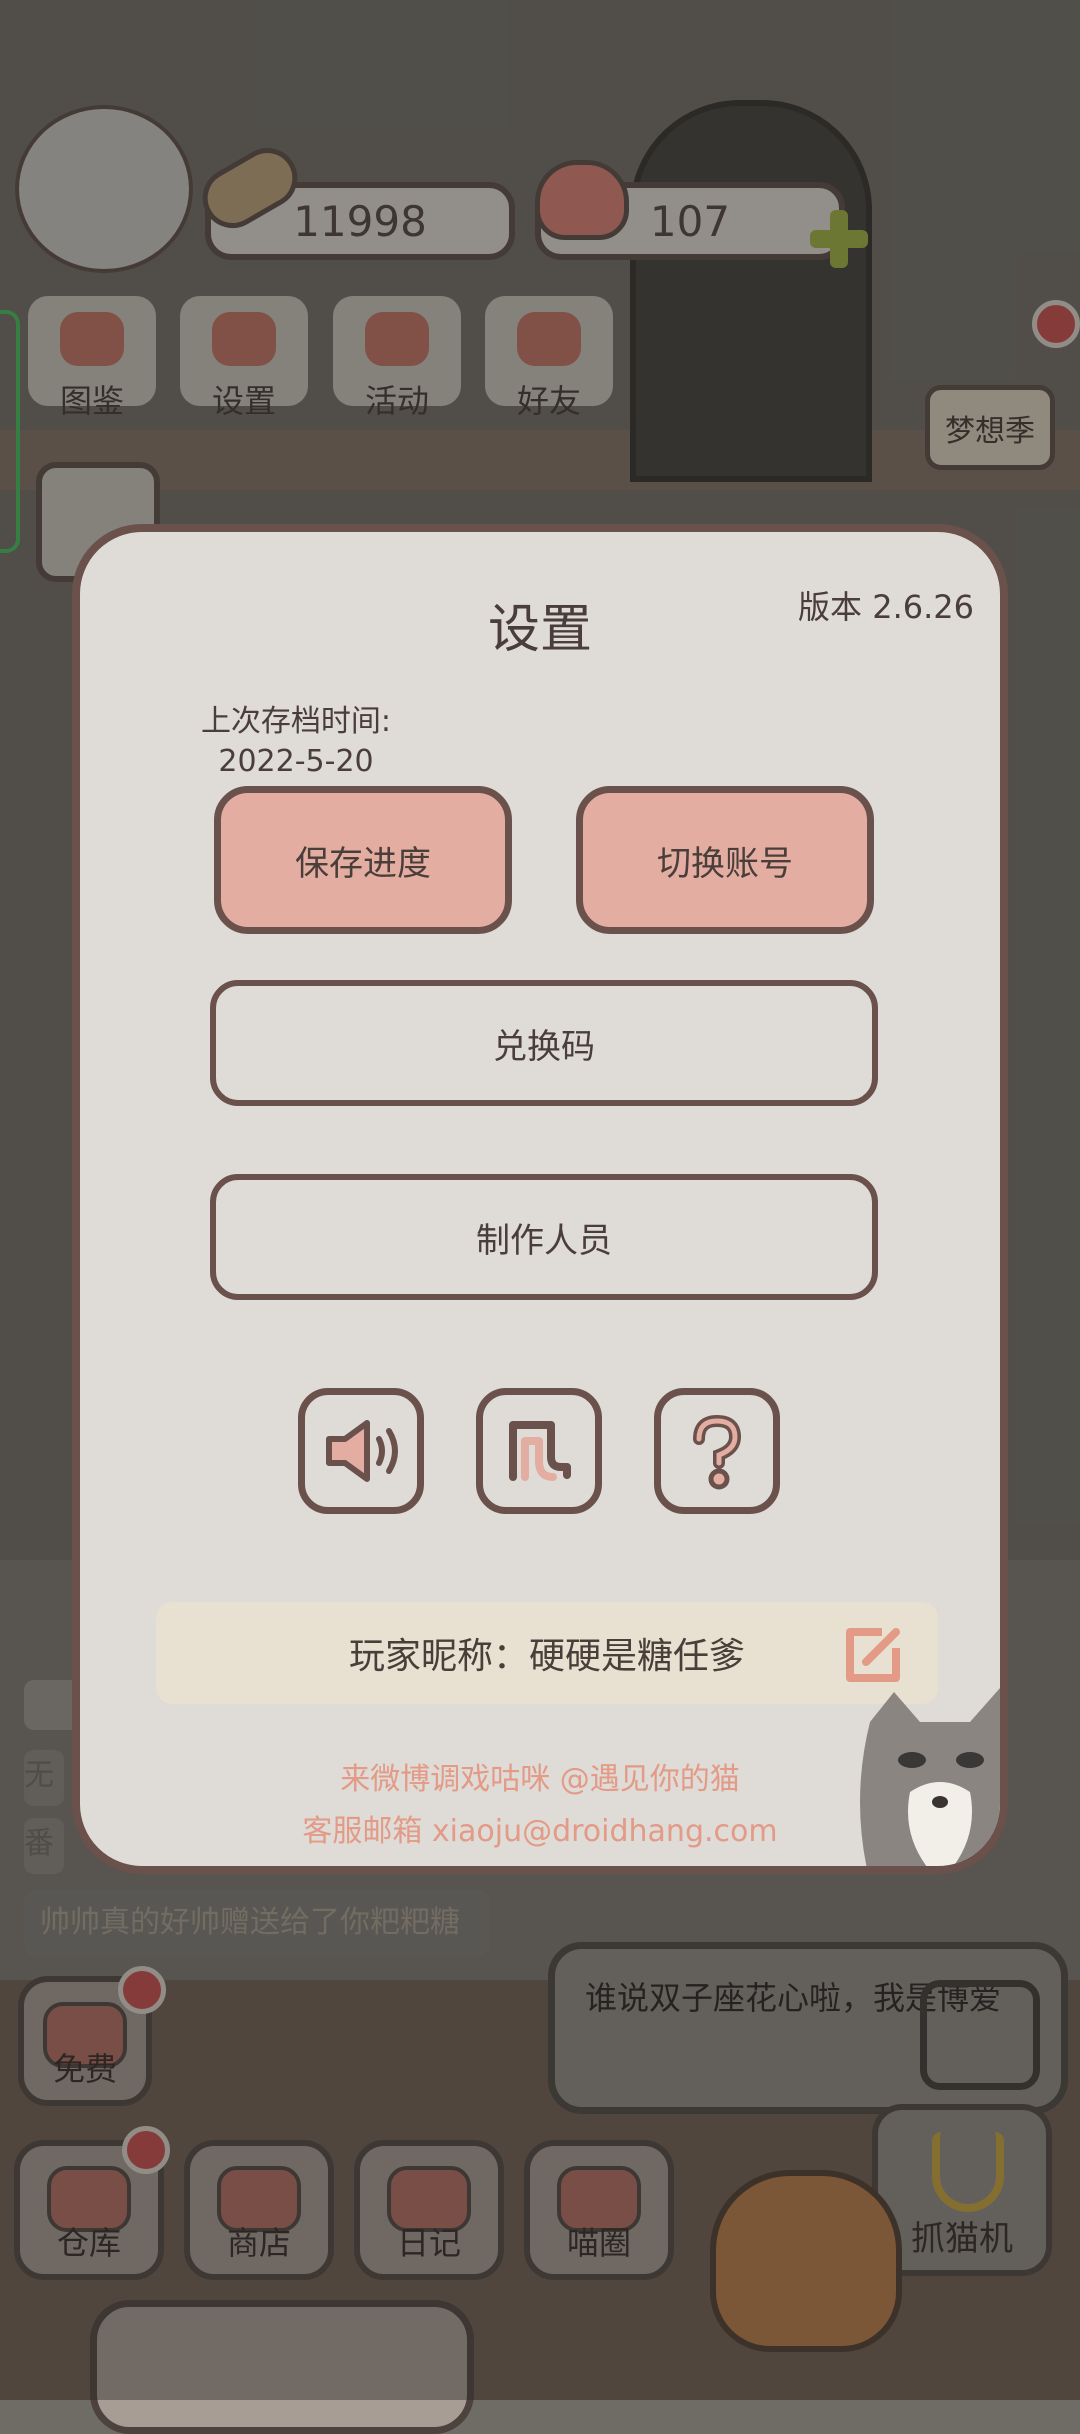 This screenshot has width=1080, height=2434. I want to click on version-label: 版本 2.6.26, so click(886, 607).